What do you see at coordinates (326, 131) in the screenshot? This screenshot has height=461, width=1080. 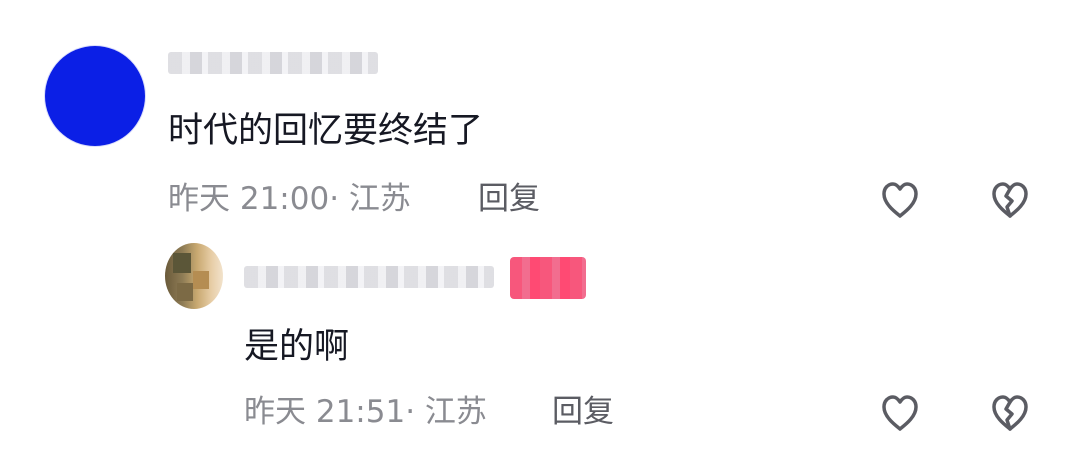 I see `comment-text: 时代的回忆要终结了` at bounding box center [326, 131].